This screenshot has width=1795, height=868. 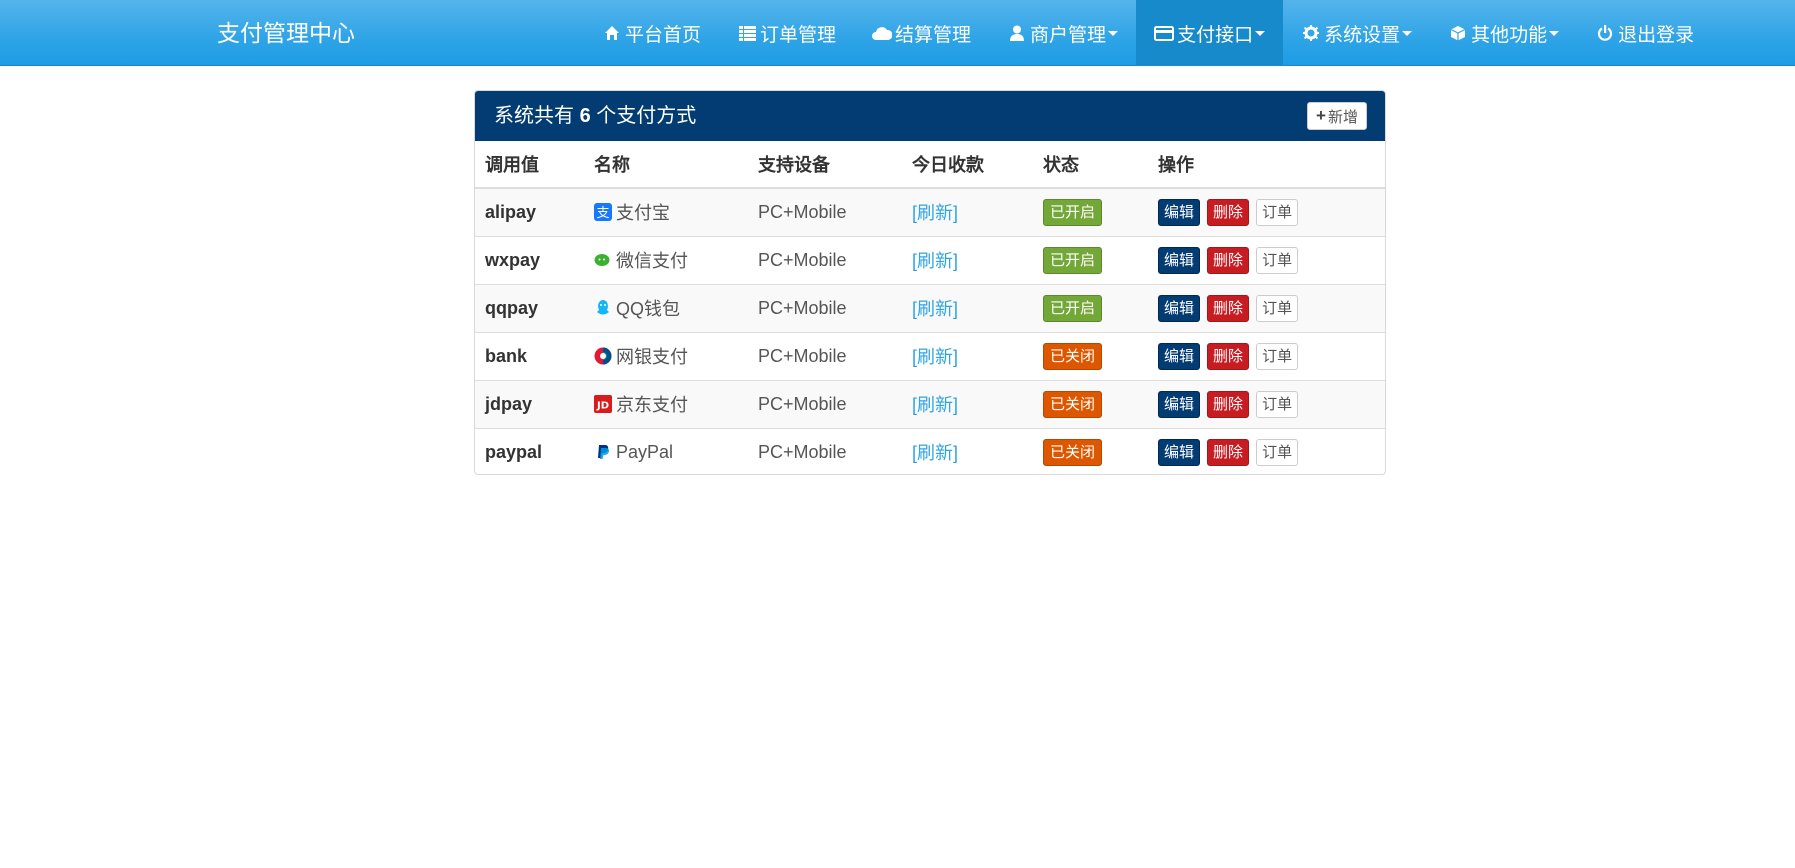 I want to click on wechat-icon, so click(x=603, y=260).